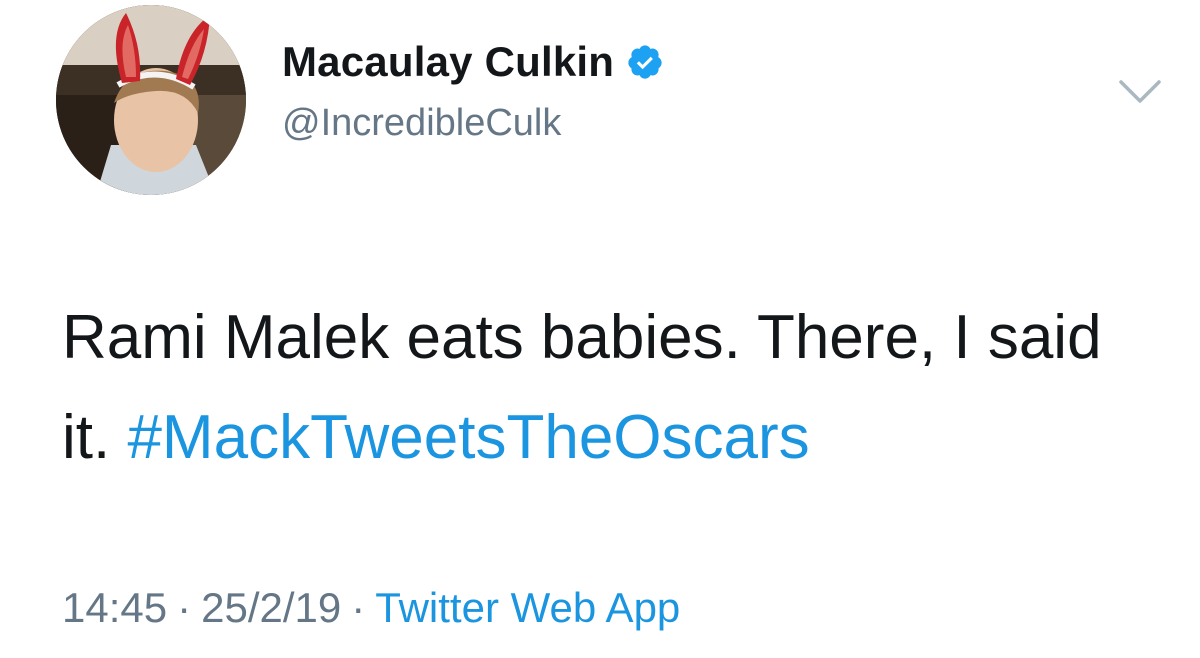  I want to click on avatar-background-text: KS, so click(72, 27).